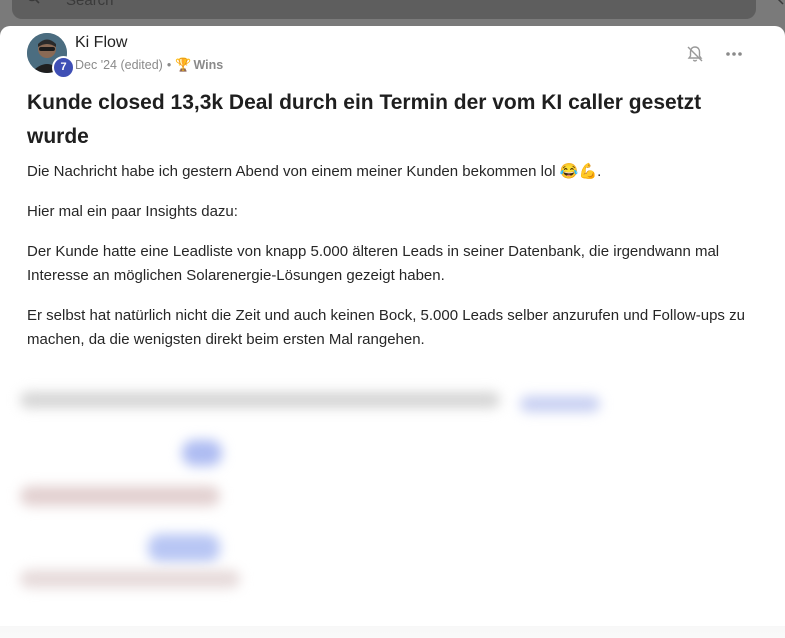 The width and height of the screenshot is (785, 638). What do you see at coordinates (208, 65) in the screenshot?
I see `post-category: Wins` at bounding box center [208, 65].